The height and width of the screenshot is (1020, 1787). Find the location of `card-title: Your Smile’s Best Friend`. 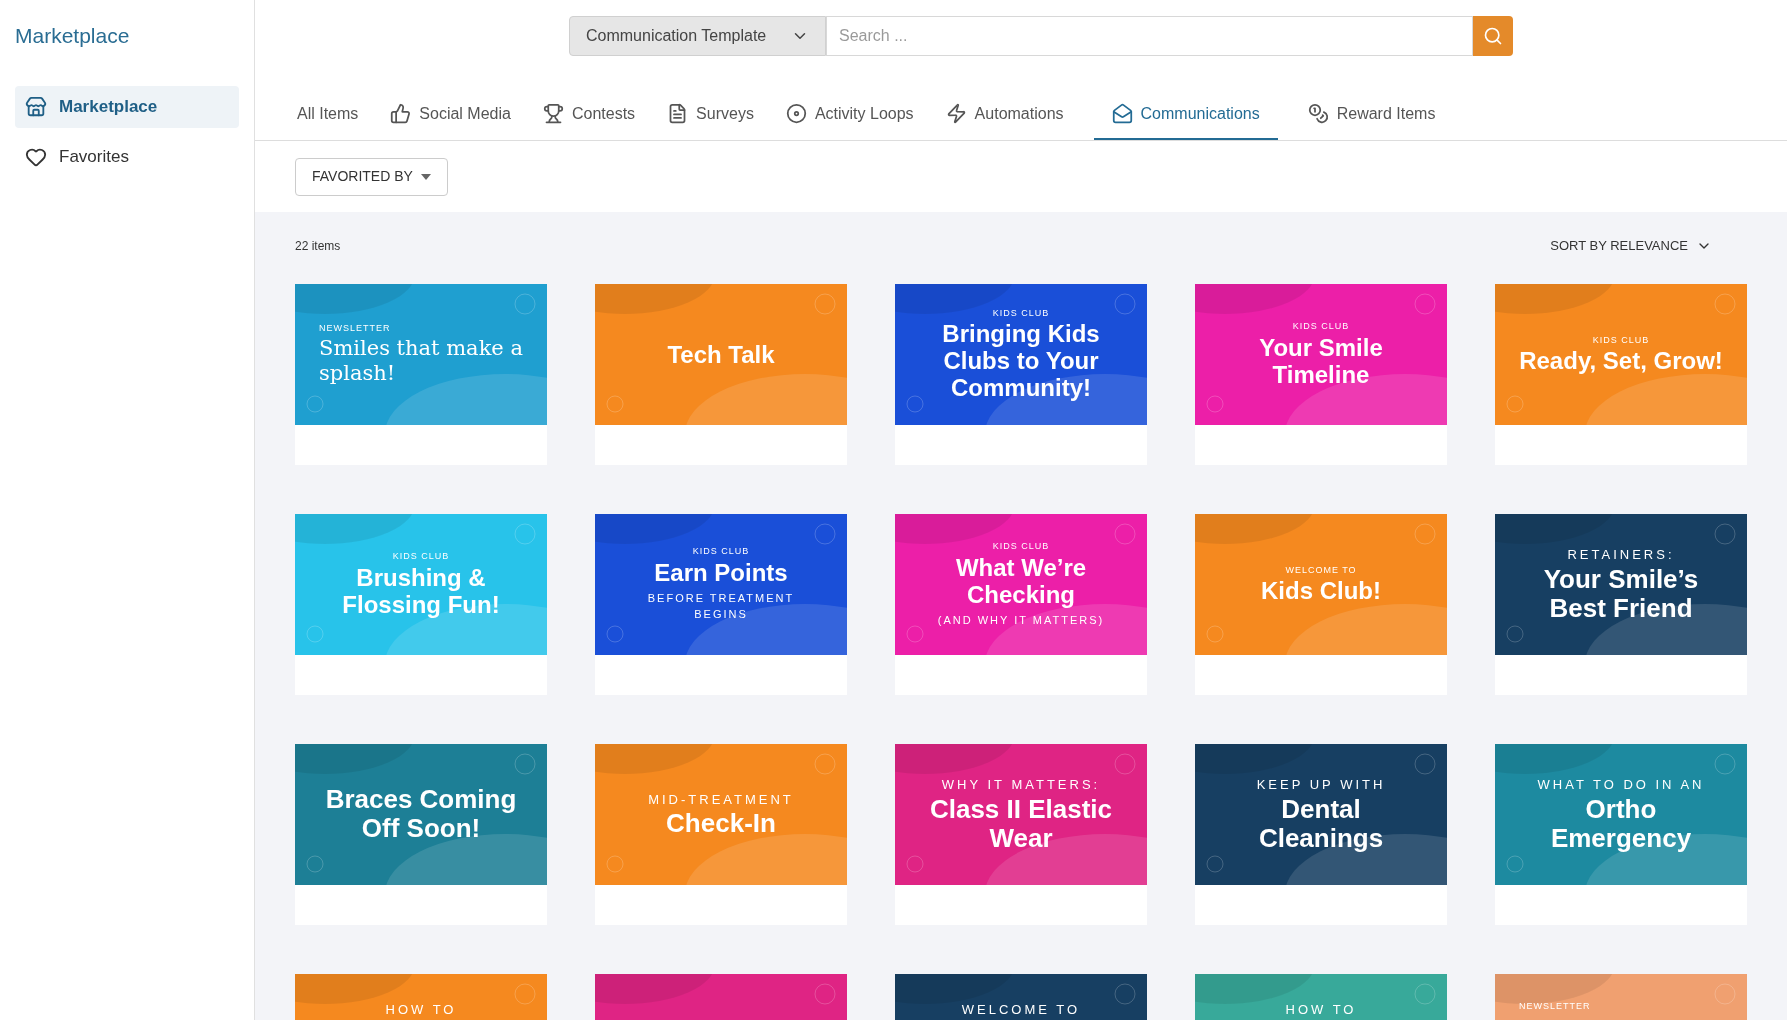

card-title: Your Smile’s Best Friend is located at coordinates (1621, 593).